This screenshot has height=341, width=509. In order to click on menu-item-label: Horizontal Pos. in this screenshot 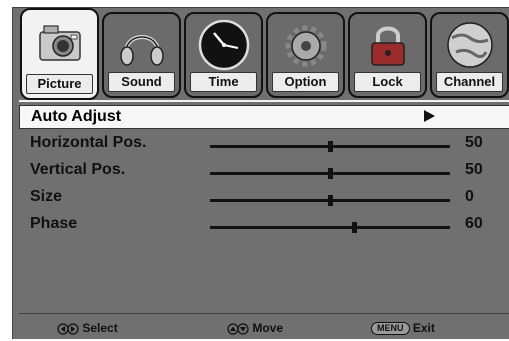, I will do `click(88, 142)`.